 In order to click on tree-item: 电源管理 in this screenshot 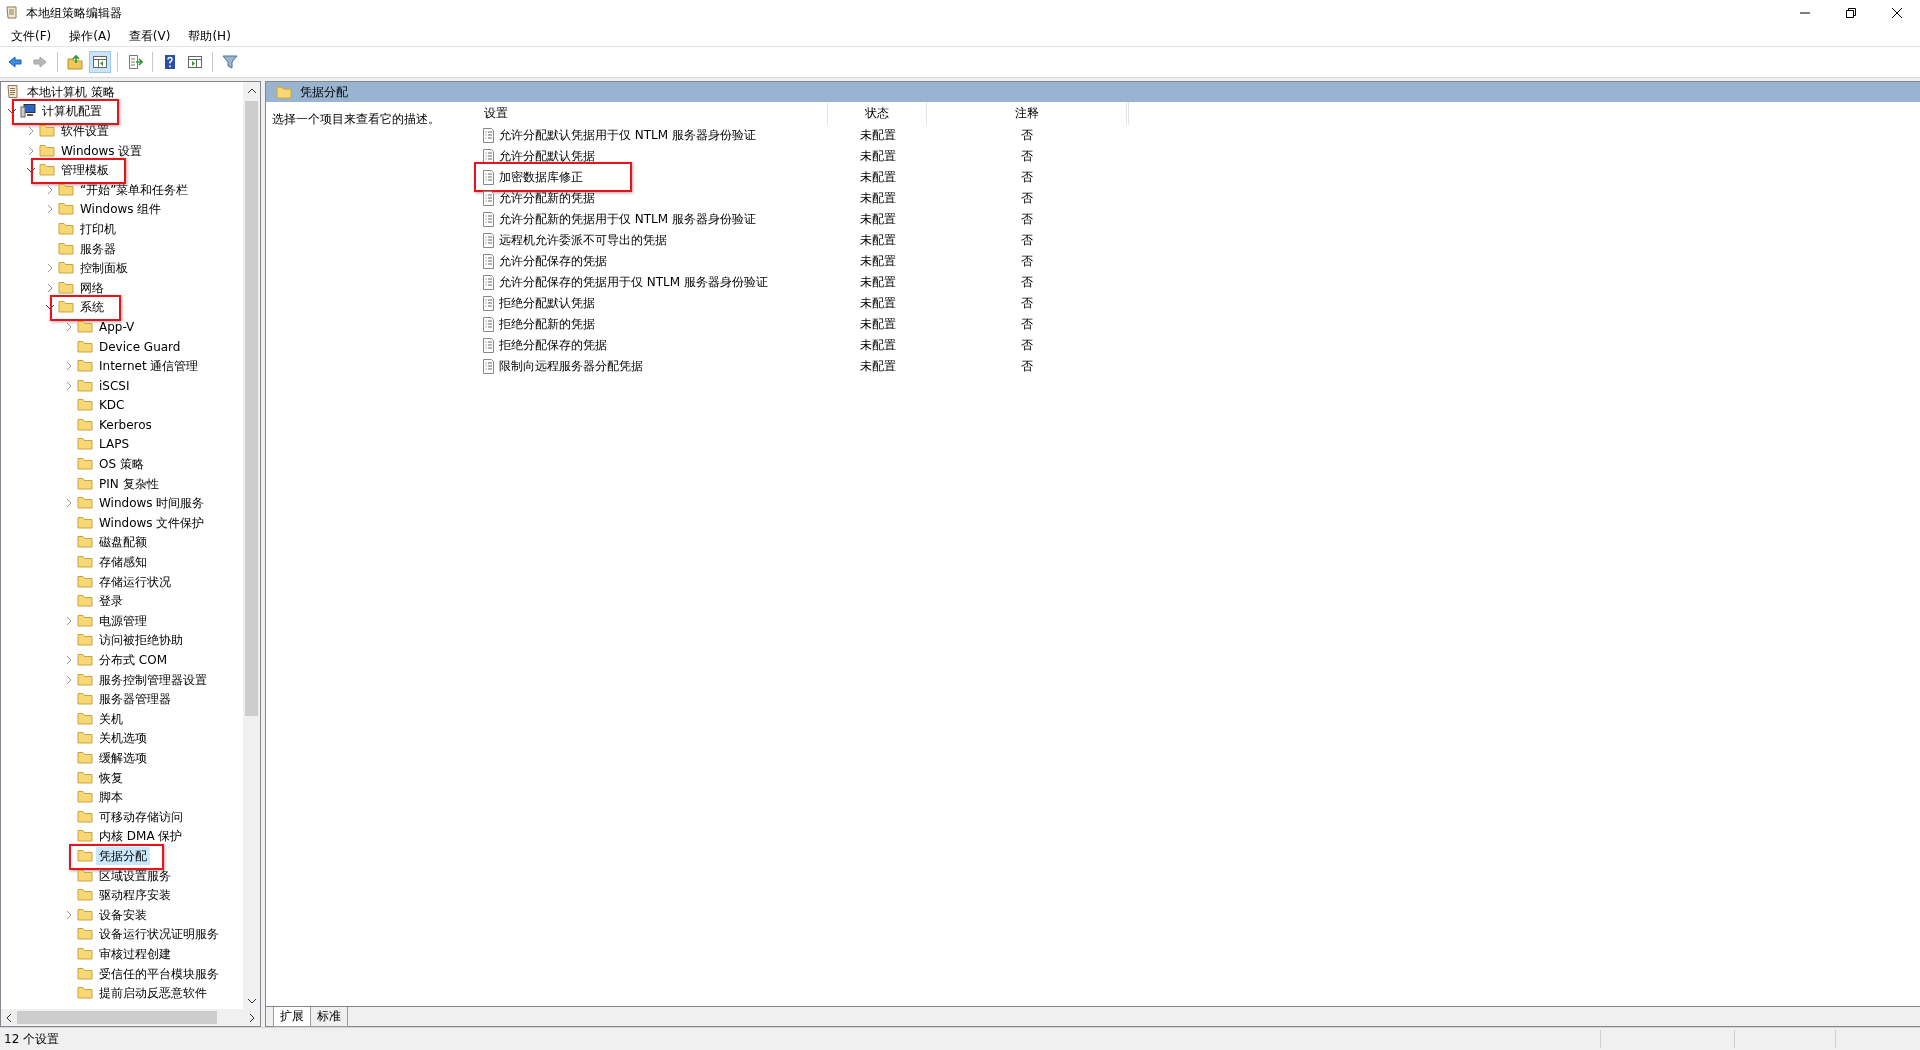, I will do `click(123, 620)`.